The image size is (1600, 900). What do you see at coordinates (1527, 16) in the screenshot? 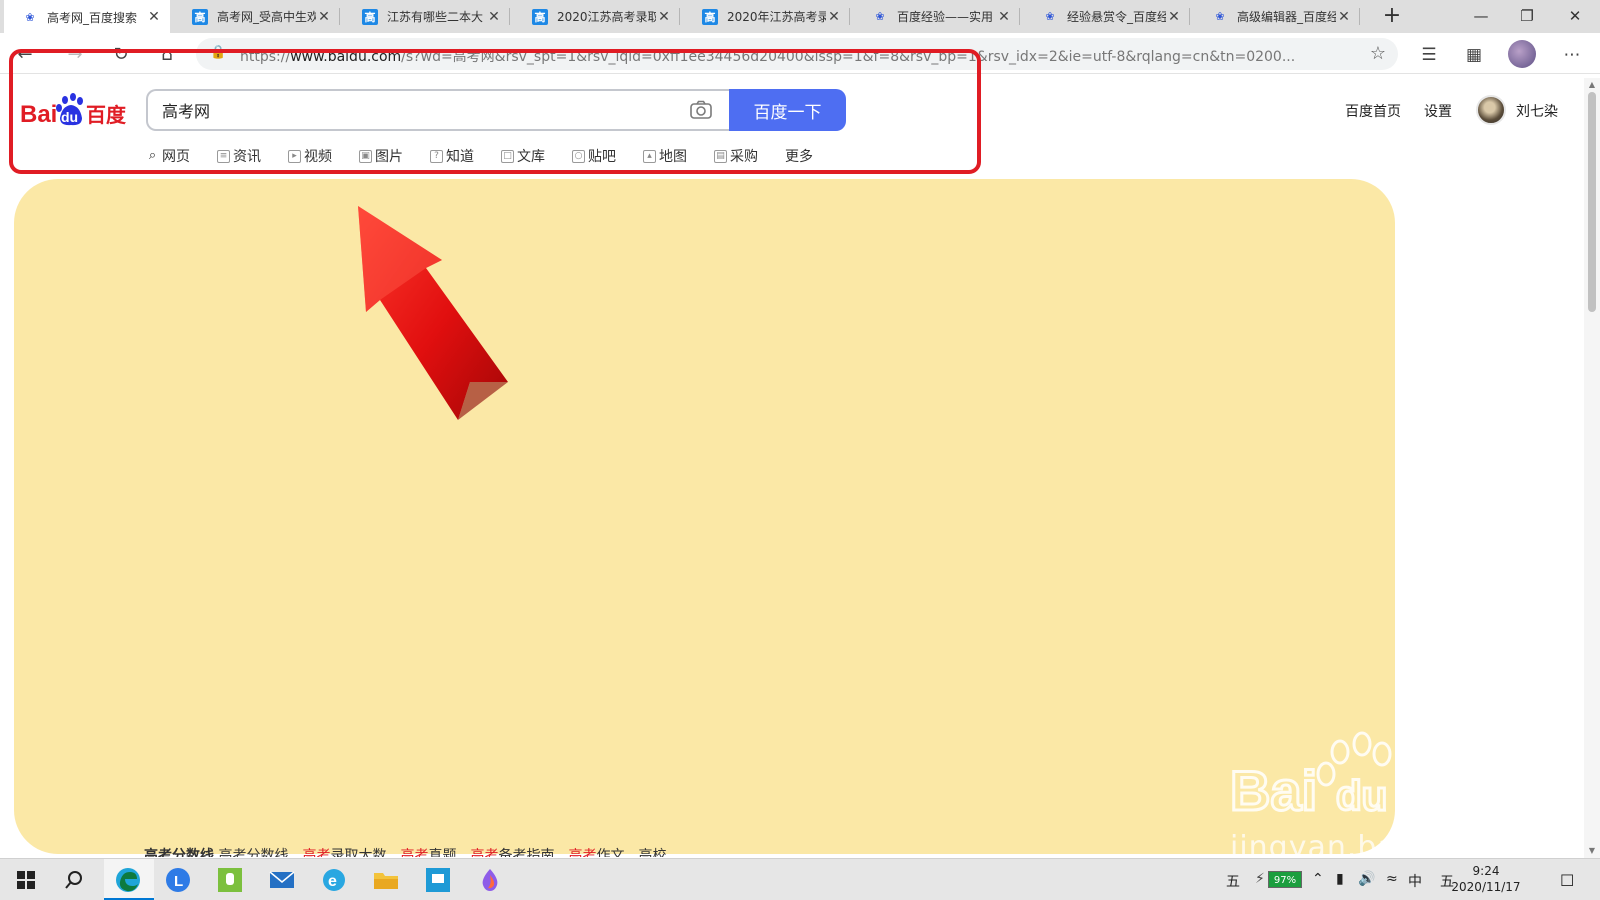
I see `restore-button: ❐` at bounding box center [1527, 16].